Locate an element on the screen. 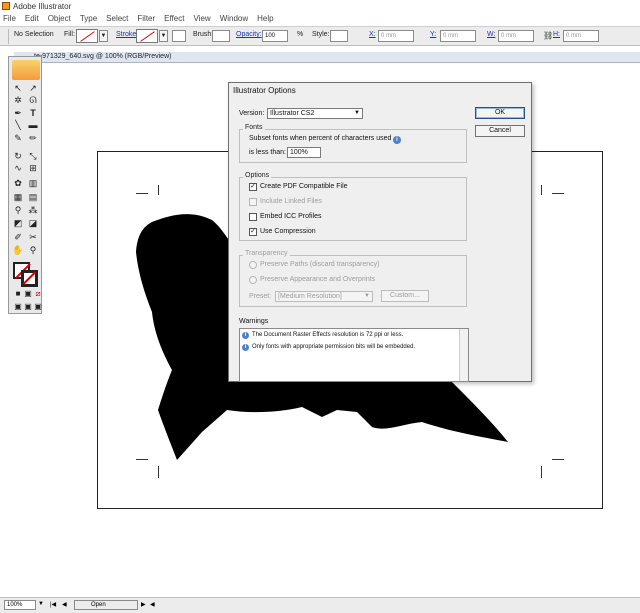 The width and height of the screenshot is (640, 613). embed-icc-profiles-label: Embed ICC Profiles is located at coordinates (291, 216).